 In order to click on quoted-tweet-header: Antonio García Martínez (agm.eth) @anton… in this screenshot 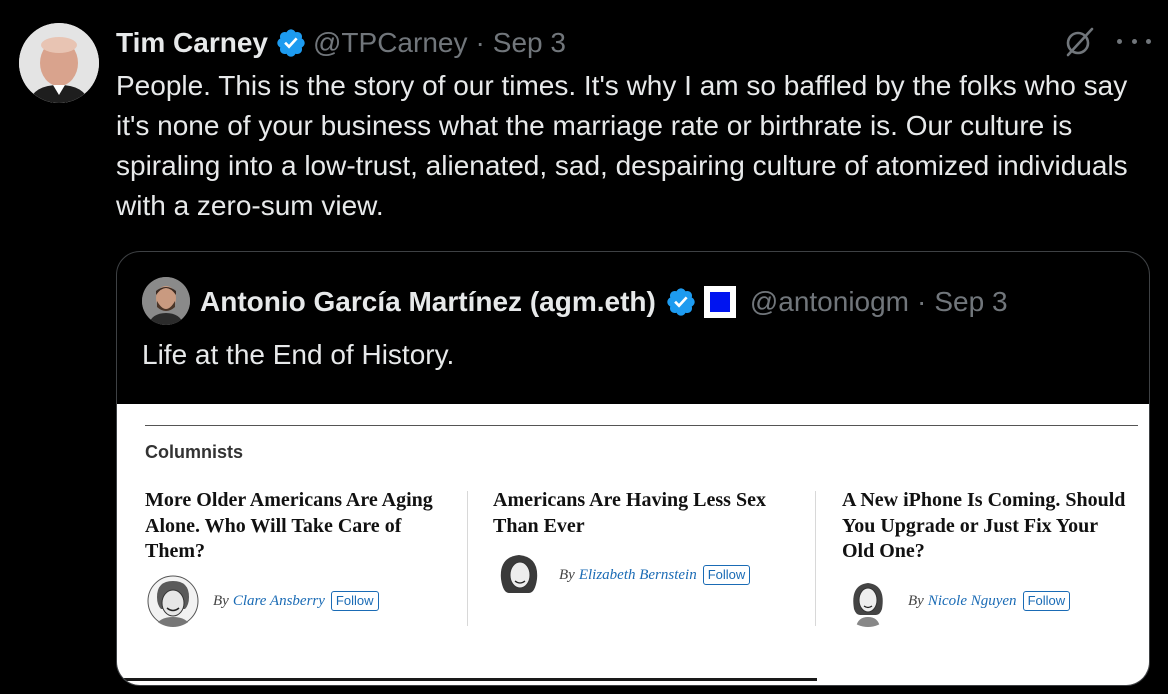, I will do `click(604, 302)`.